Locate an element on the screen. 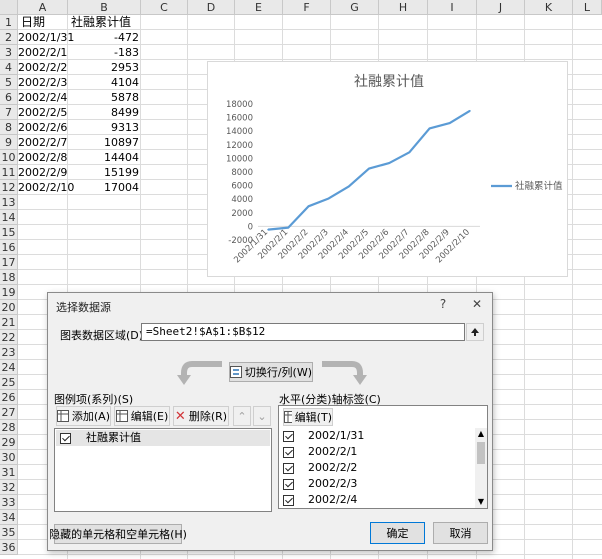 This screenshot has width=602, height=559. row-header-9: 9 is located at coordinates (9, 142).